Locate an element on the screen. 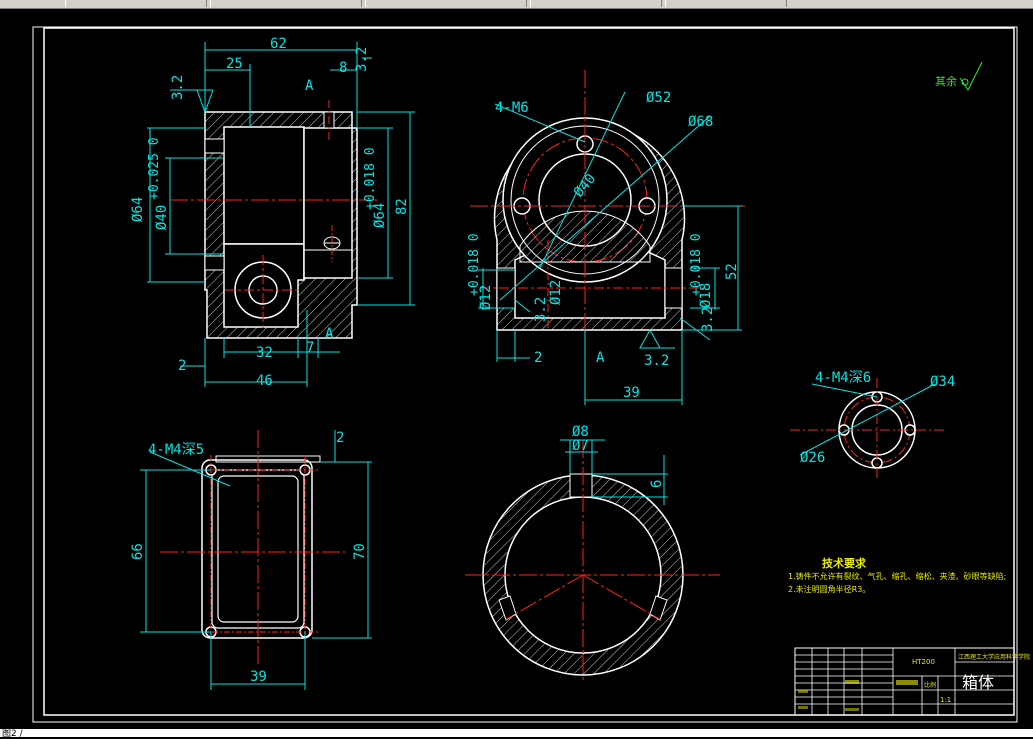 Image resolution: width=1033 pixels, height=739 pixels. dim-8: 8 is located at coordinates (343, 68).